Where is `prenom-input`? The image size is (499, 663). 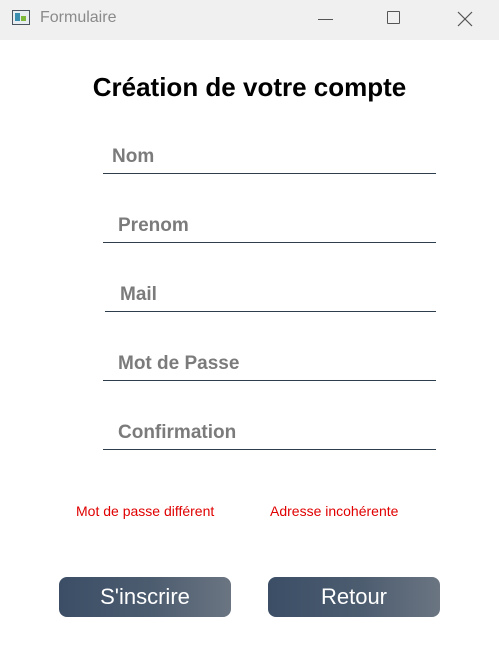 prenom-input is located at coordinates (269, 225).